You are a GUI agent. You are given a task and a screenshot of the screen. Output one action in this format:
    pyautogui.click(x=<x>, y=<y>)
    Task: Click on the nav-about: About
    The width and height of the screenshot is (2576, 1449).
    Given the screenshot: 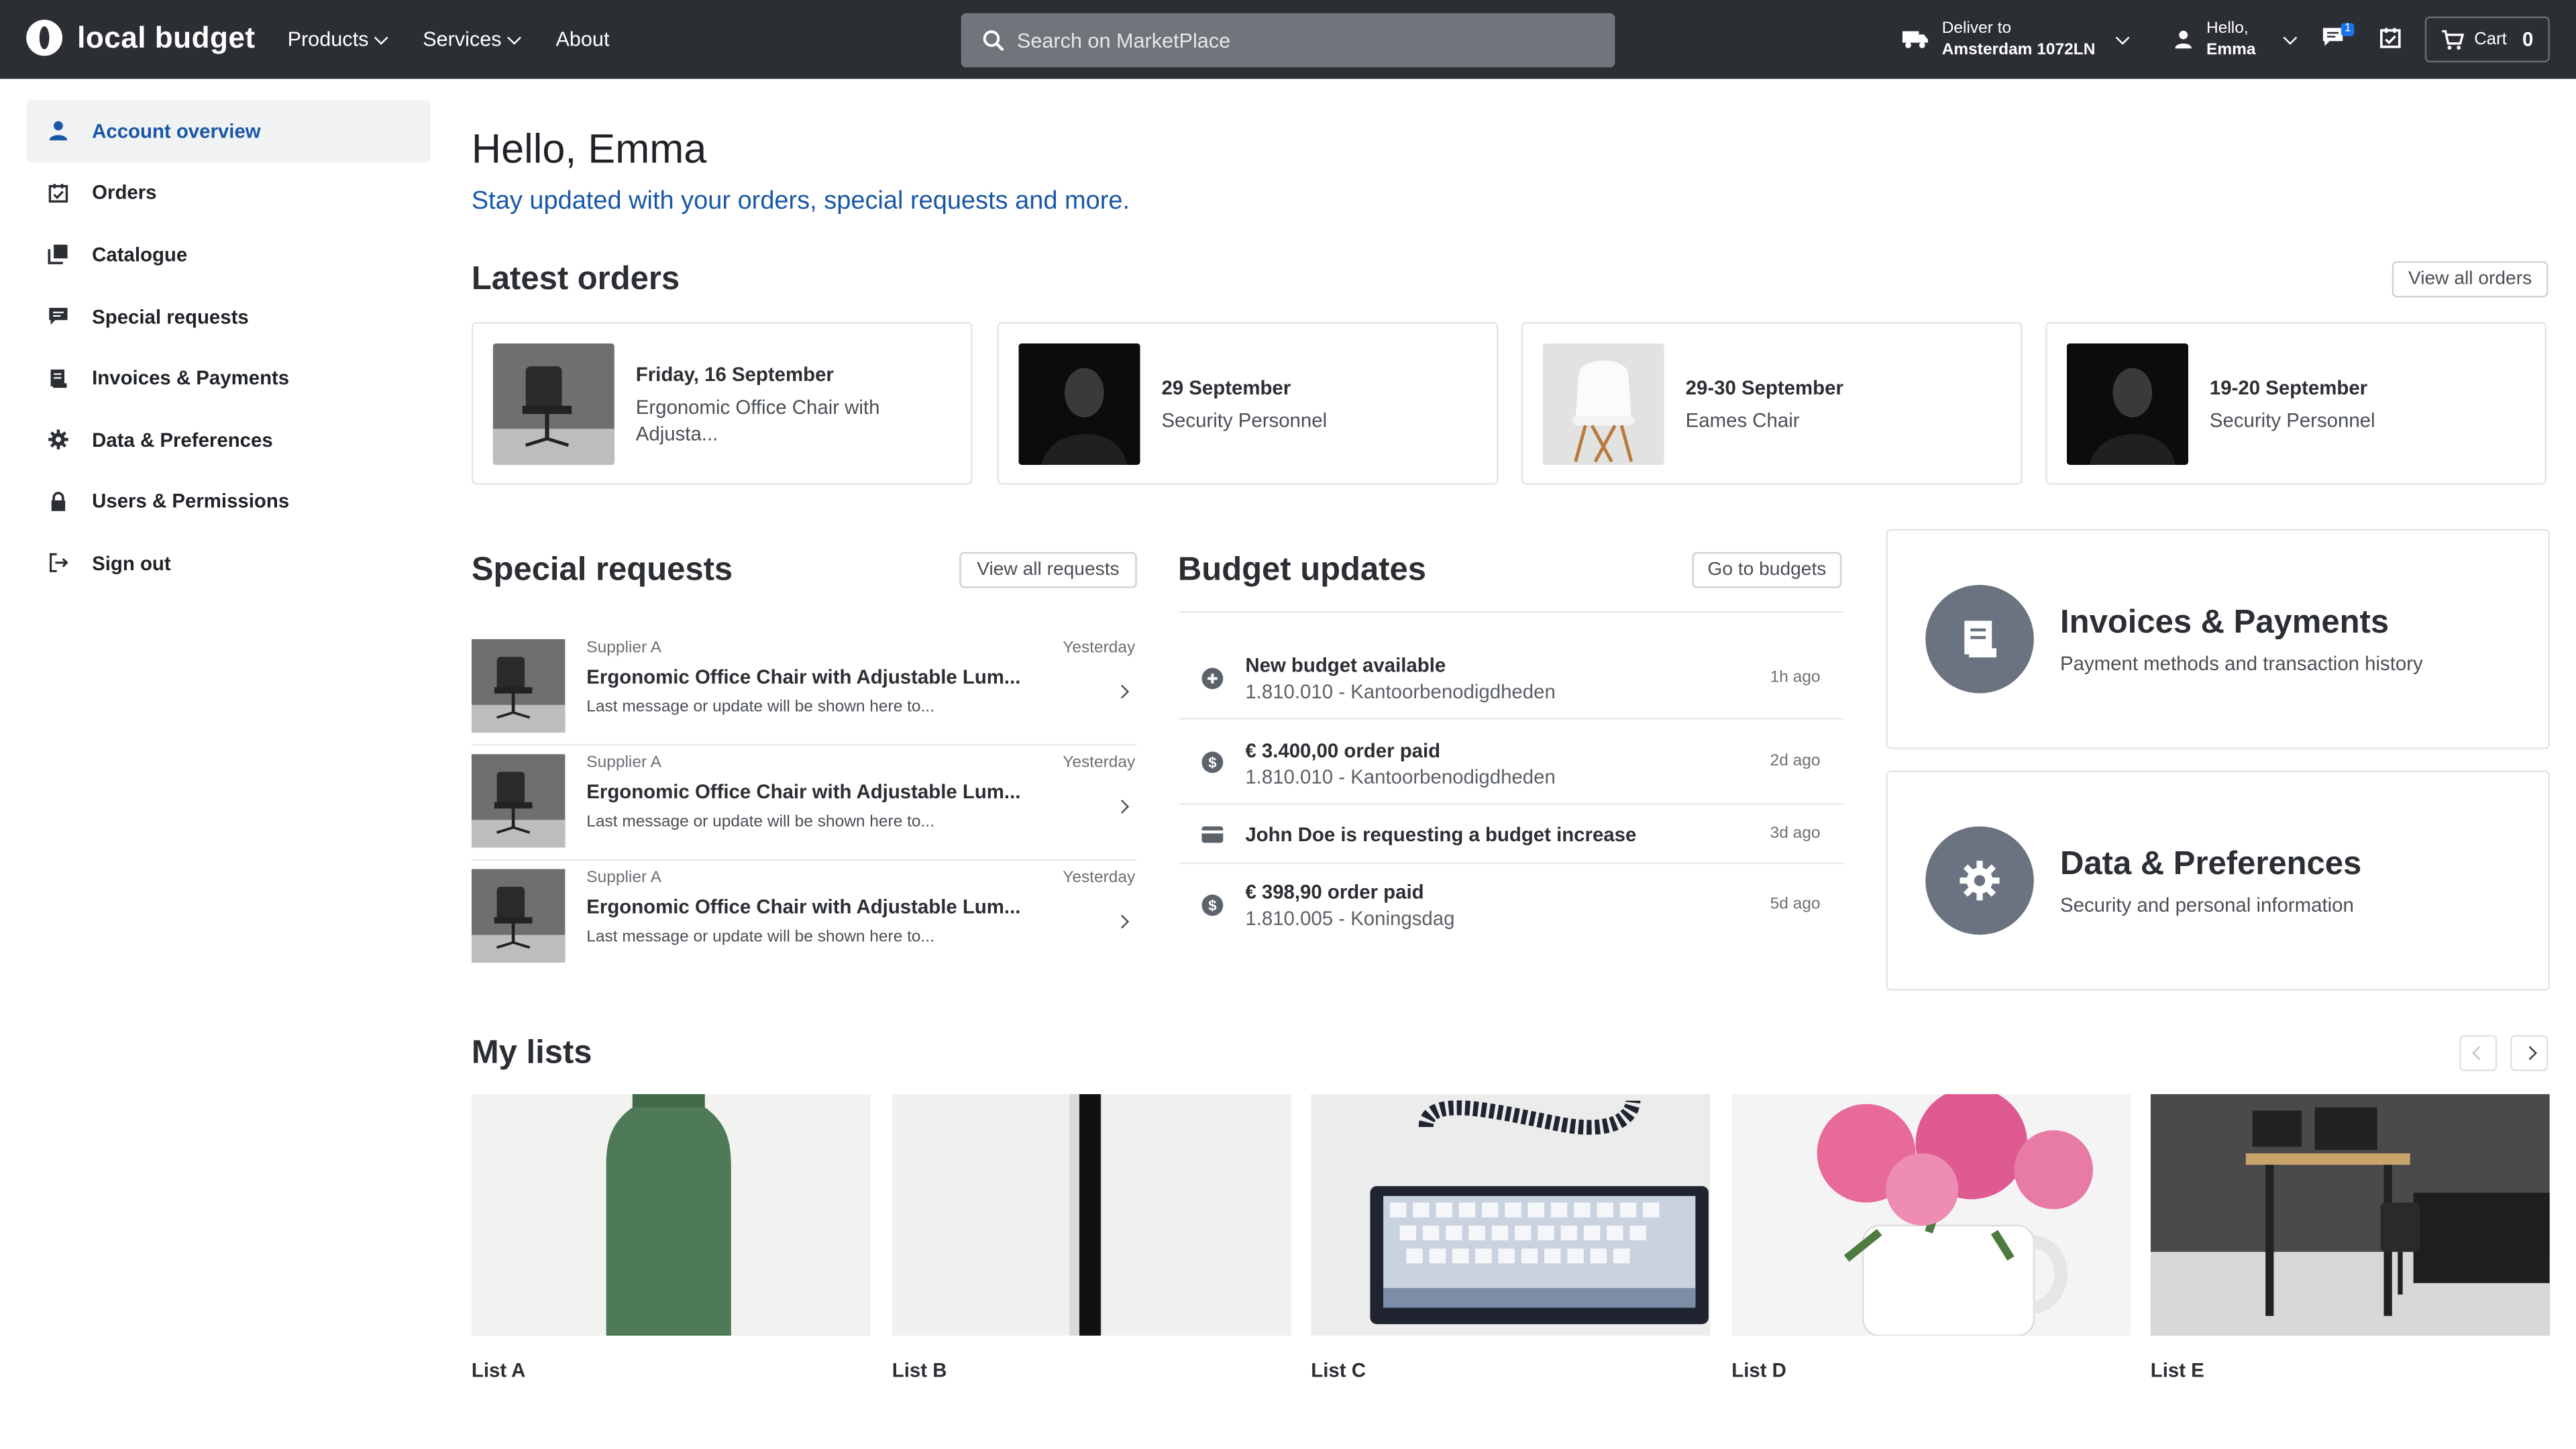 What is the action you would take?
    pyautogui.click(x=582, y=39)
    